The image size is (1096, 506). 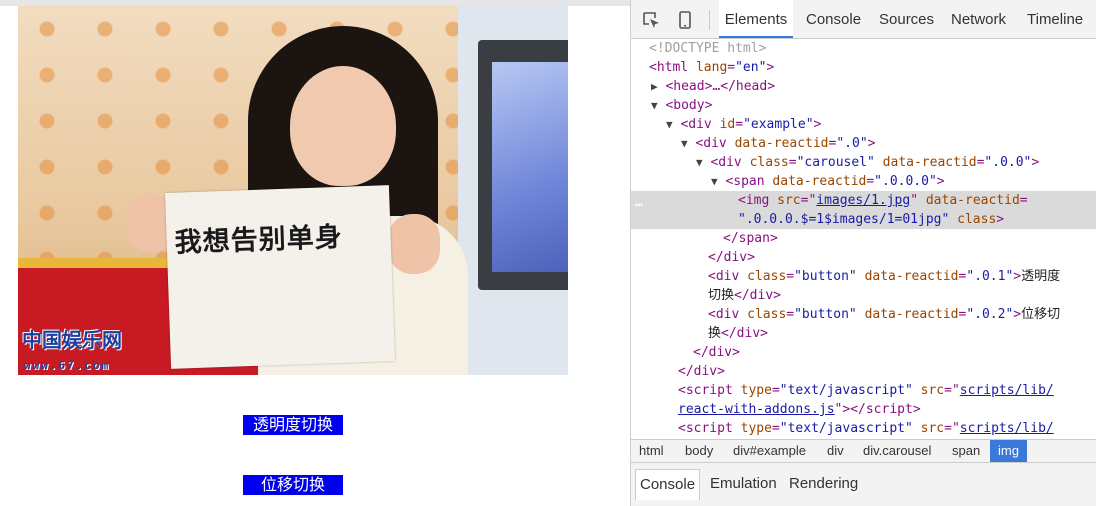 I want to click on breadcrumb-body: body, so click(x=699, y=451).